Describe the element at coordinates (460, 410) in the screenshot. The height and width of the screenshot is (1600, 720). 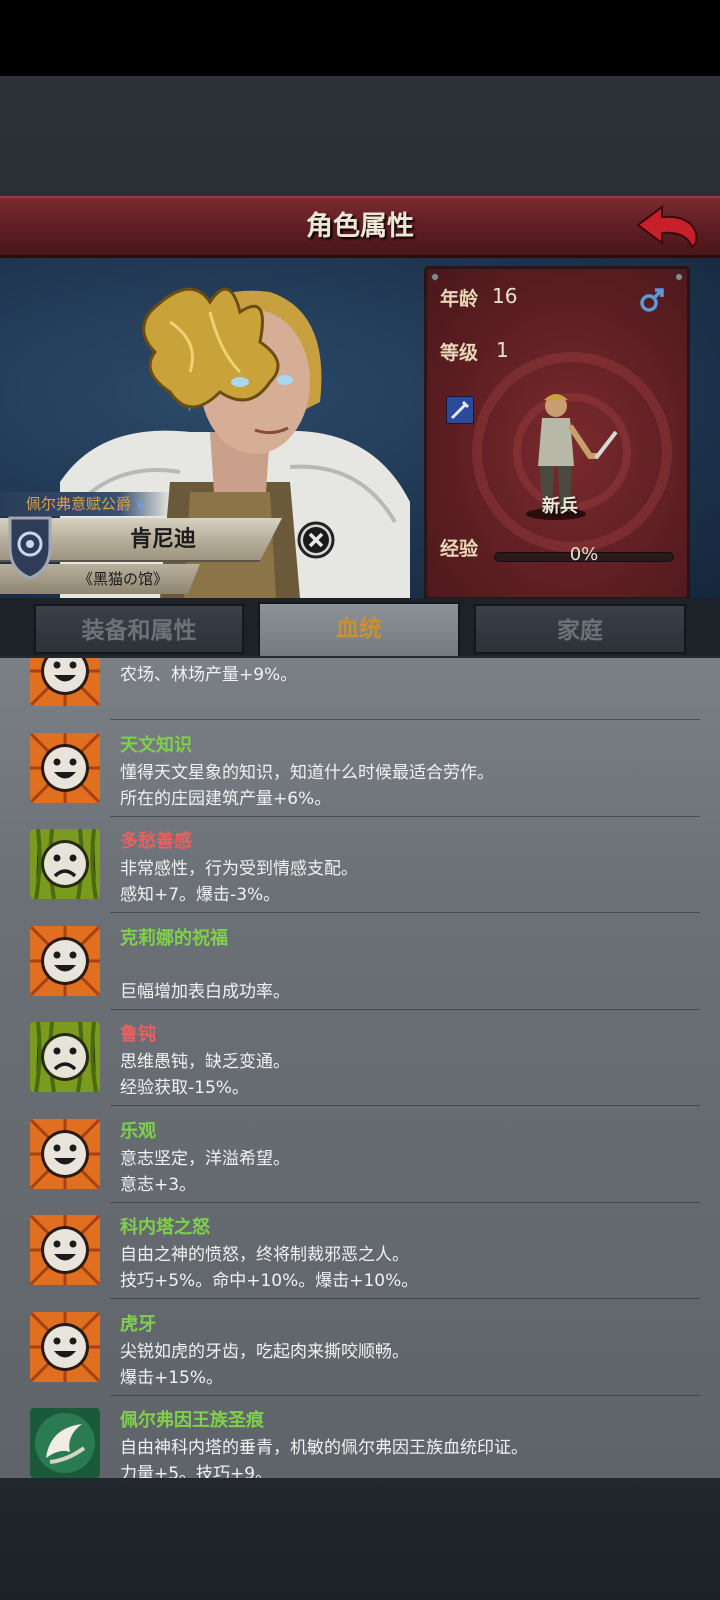
I see `sword-class-icon` at that location.